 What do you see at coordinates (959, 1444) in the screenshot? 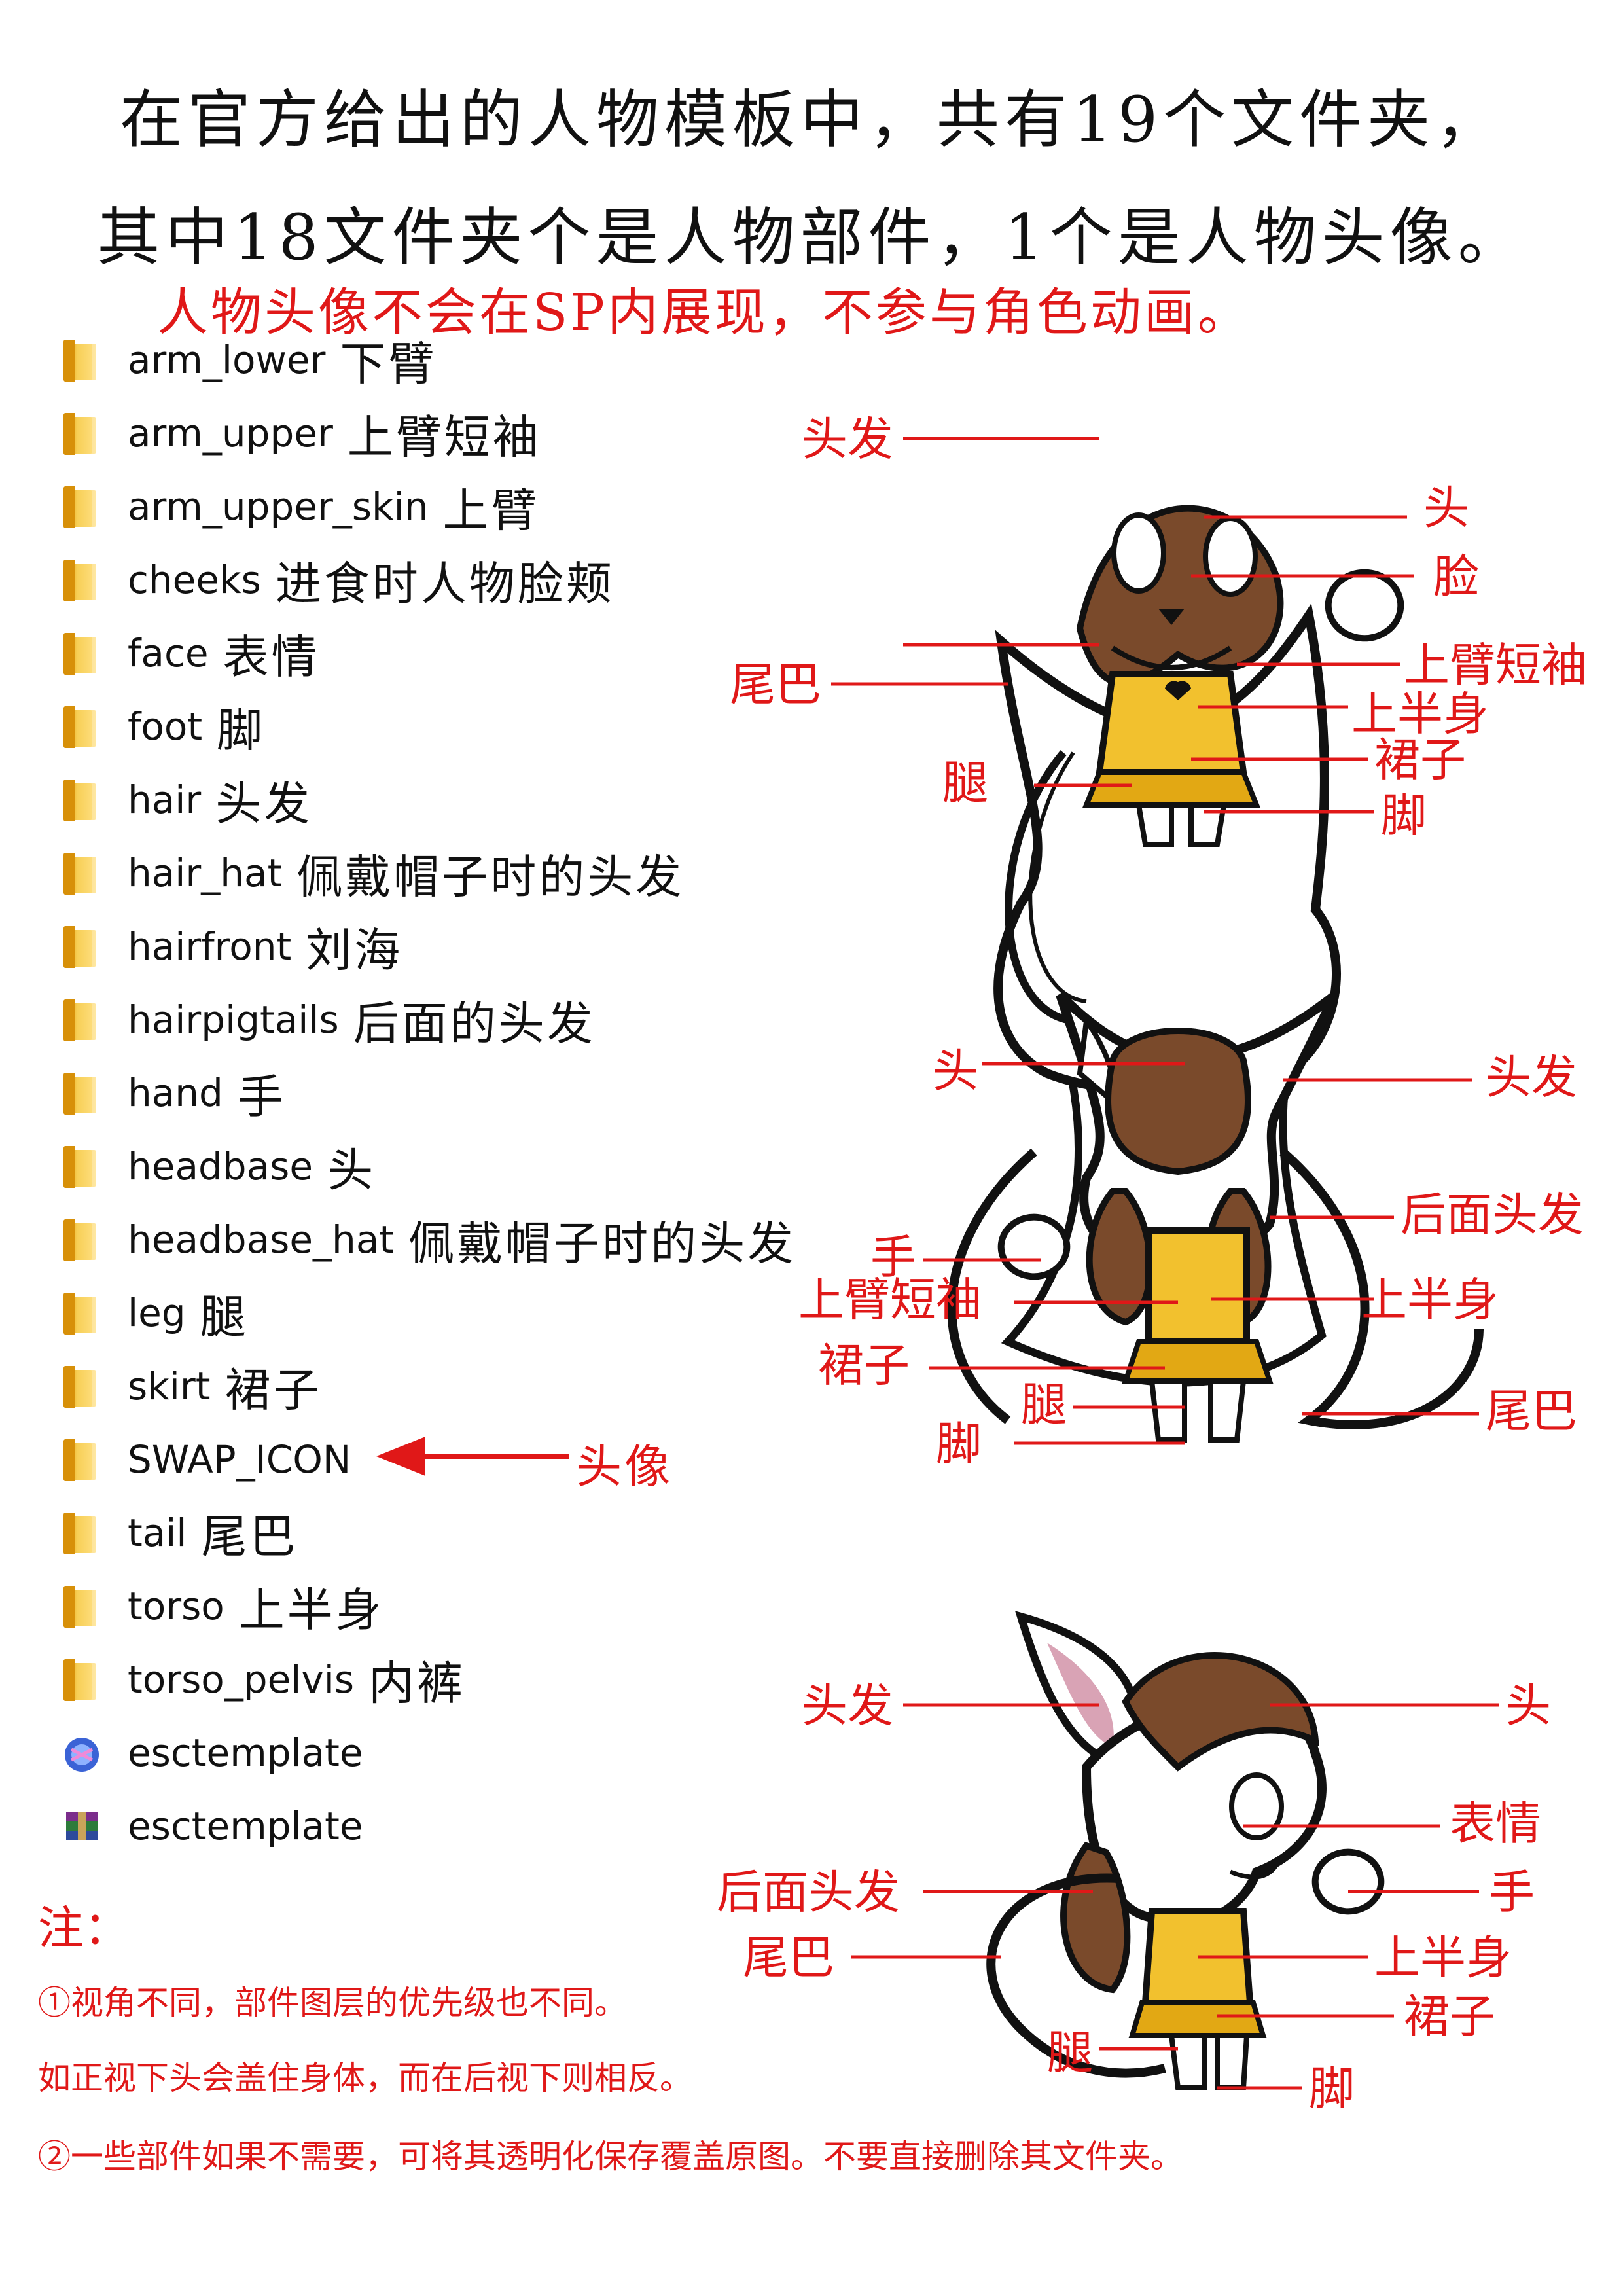
I see `back-label-foot: 脚` at bounding box center [959, 1444].